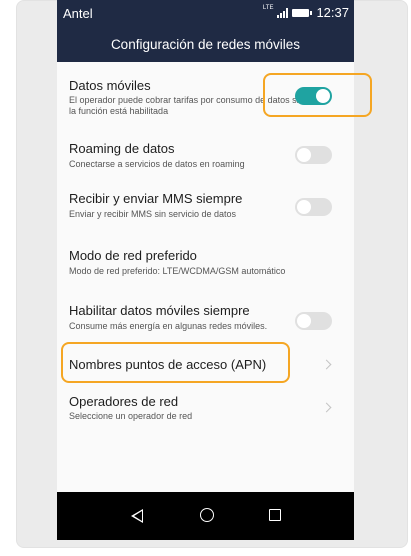 The width and height of the screenshot is (411, 556). Describe the element at coordinates (205, 13) in the screenshot. I see `status-bar: Antel LTE 12:37` at that location.